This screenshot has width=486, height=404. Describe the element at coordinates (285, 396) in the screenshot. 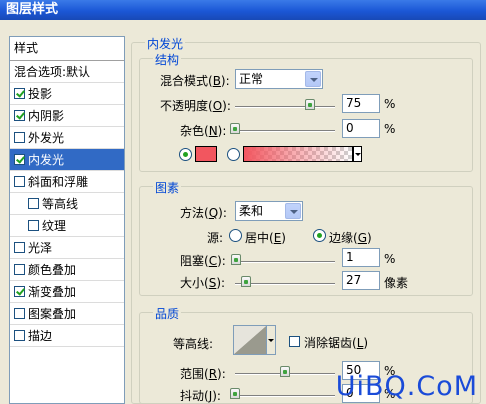

I see `jitter-slider-track` at that location.